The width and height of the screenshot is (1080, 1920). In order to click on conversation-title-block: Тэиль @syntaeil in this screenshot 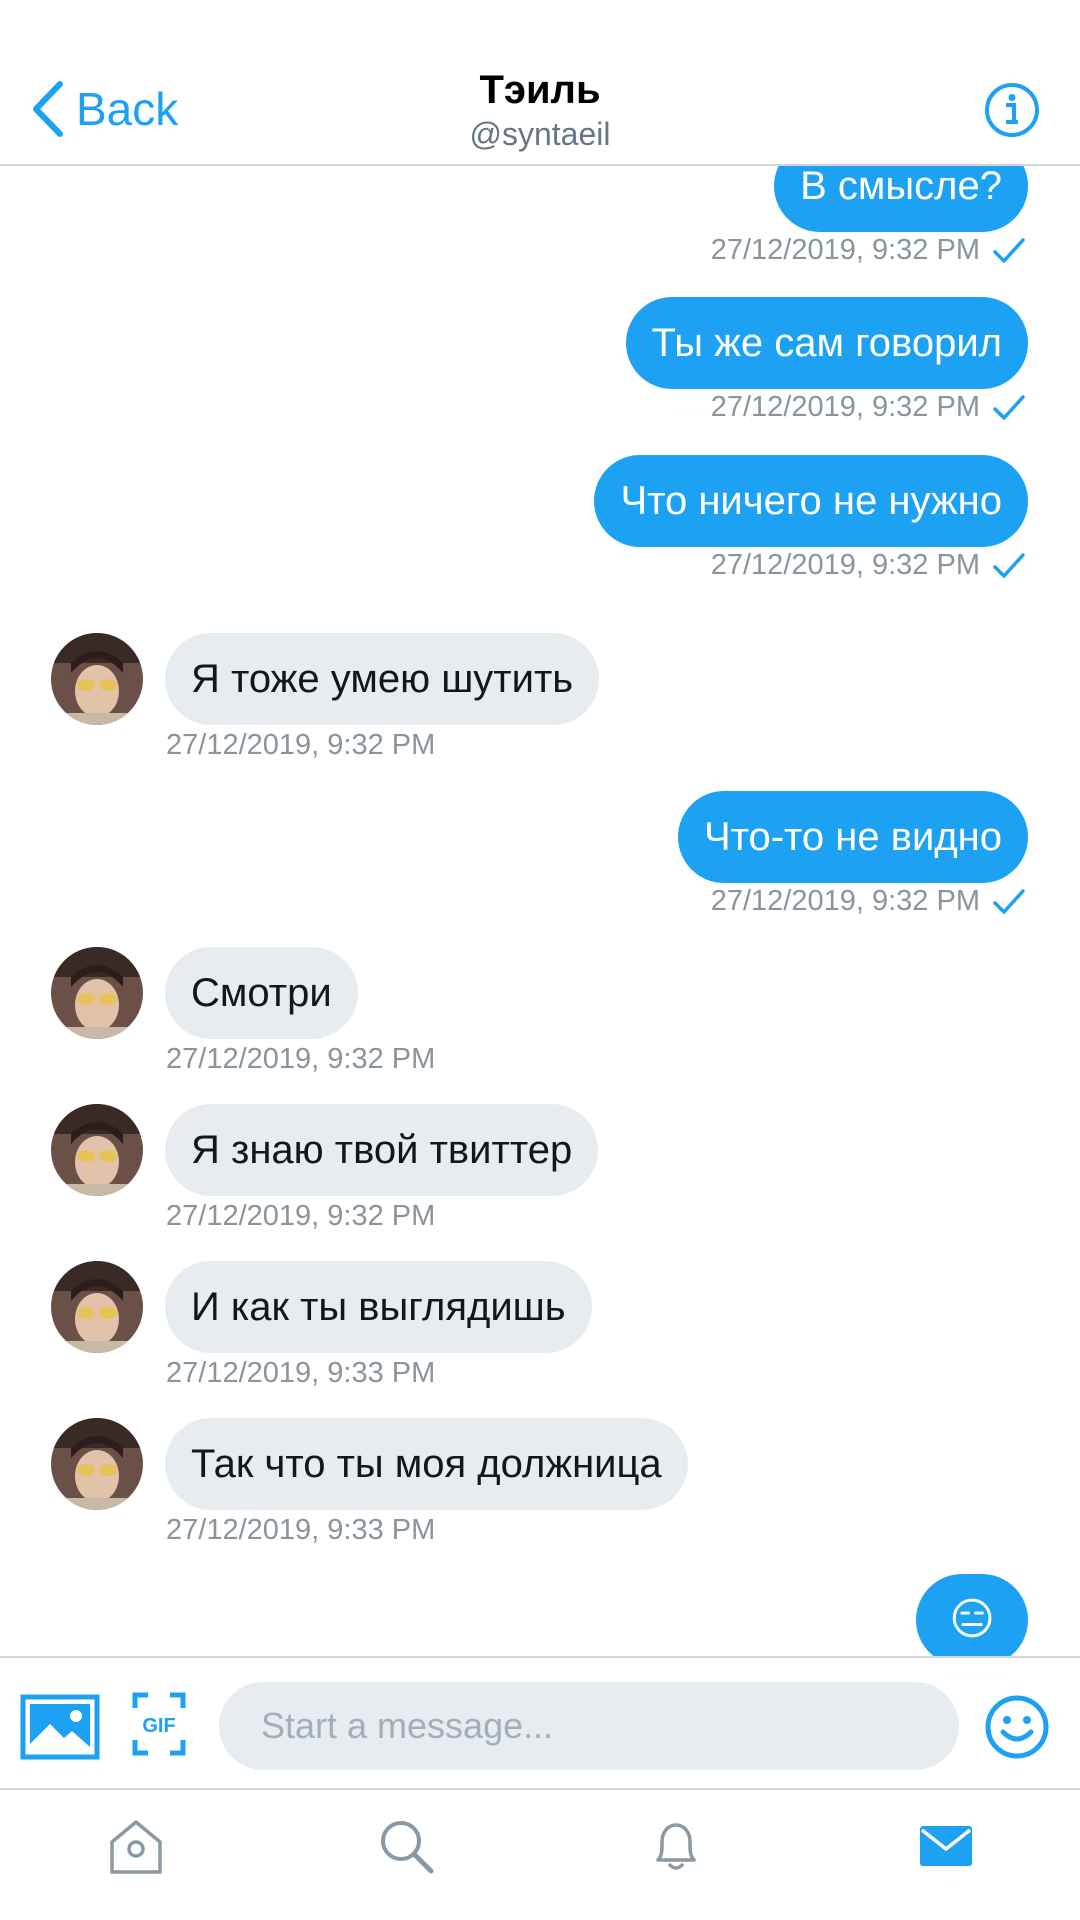, I will do `click(540, 110)`.